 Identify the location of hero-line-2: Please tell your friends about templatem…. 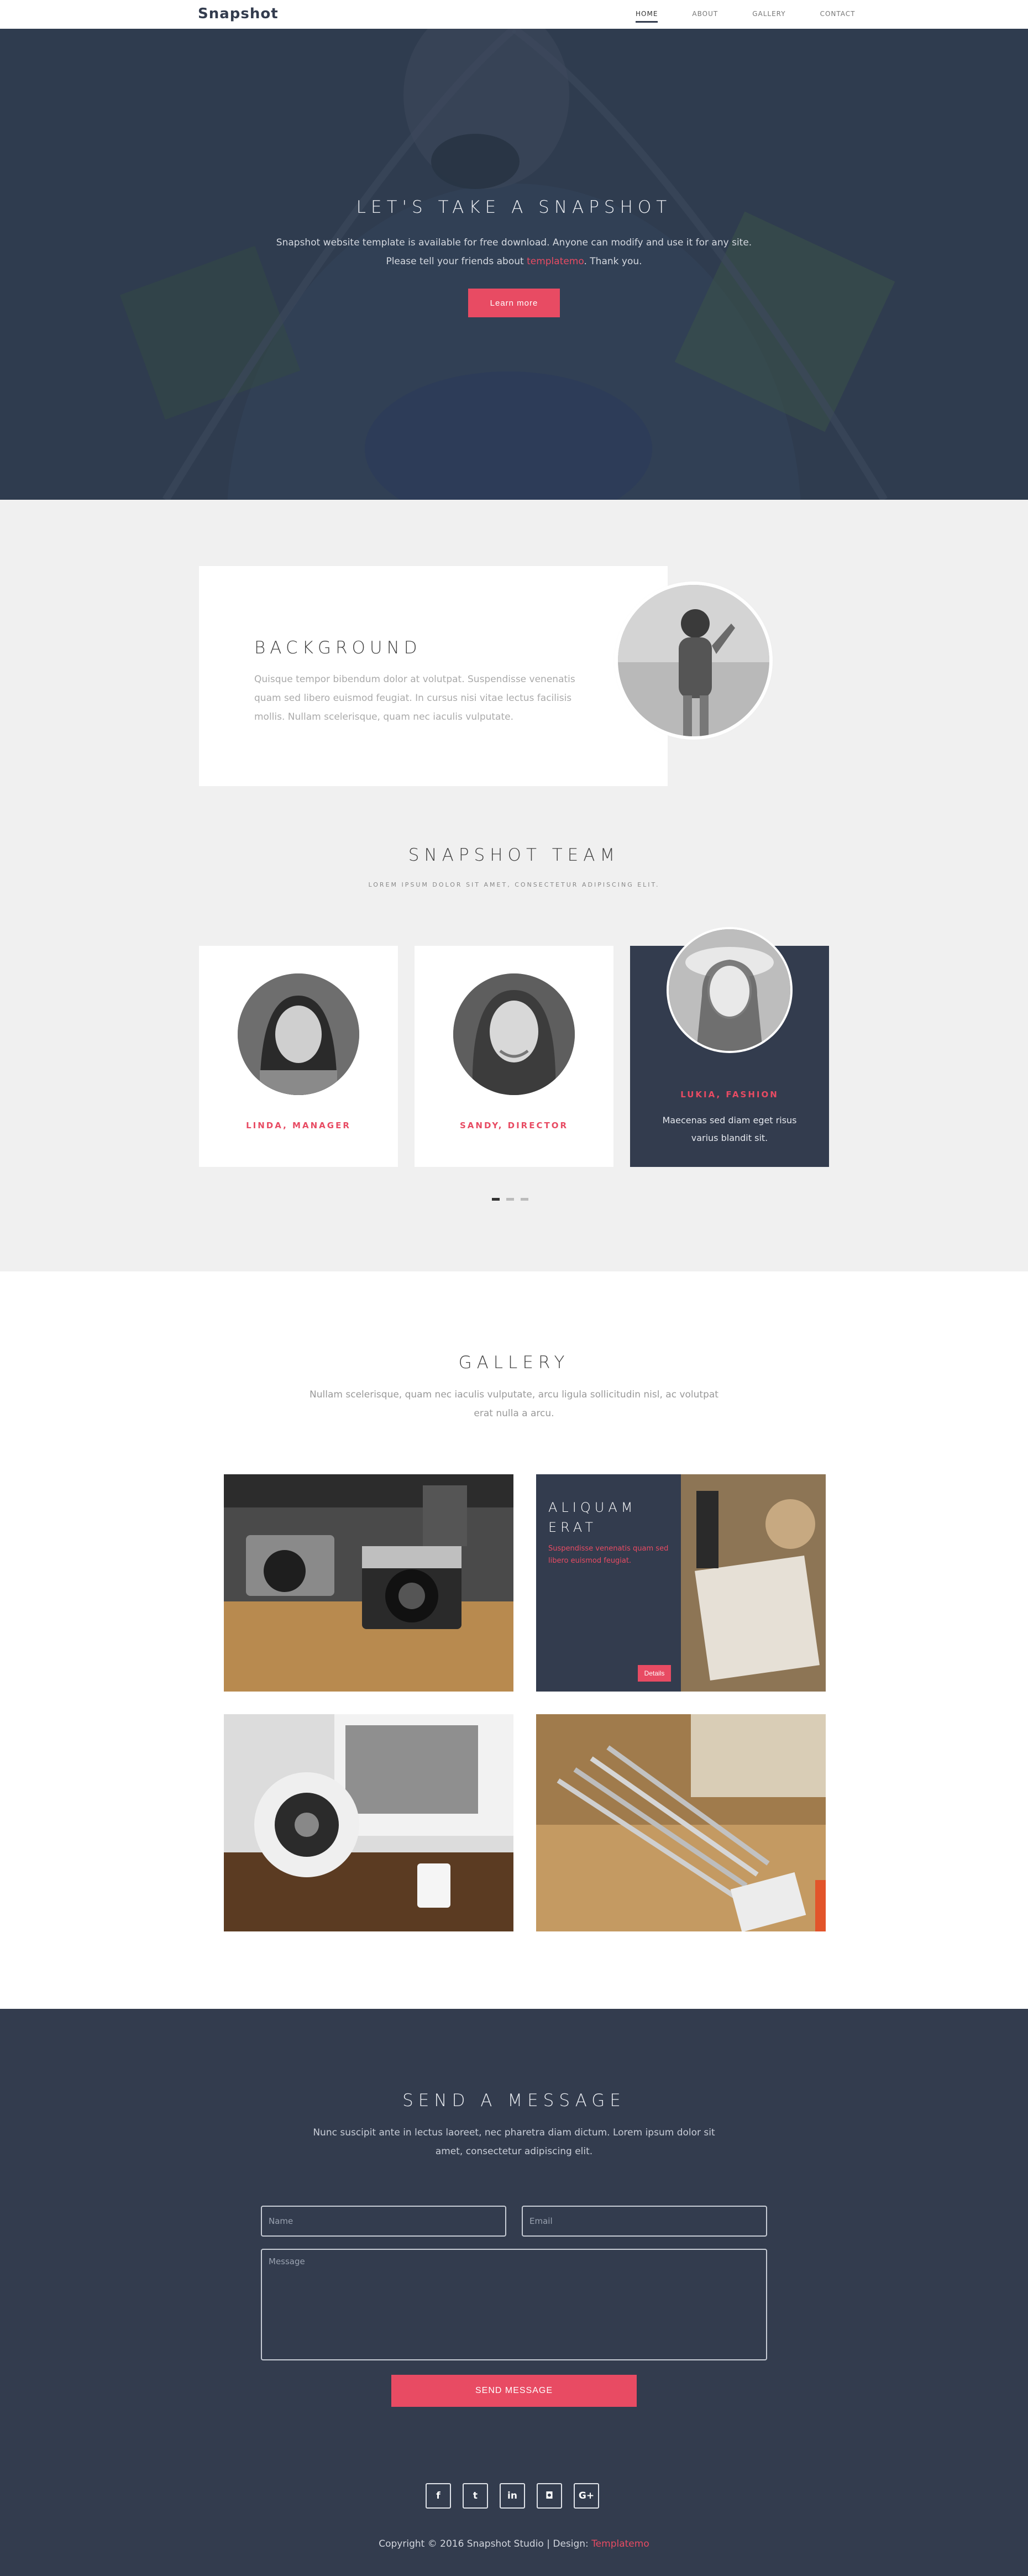
(514, 261).